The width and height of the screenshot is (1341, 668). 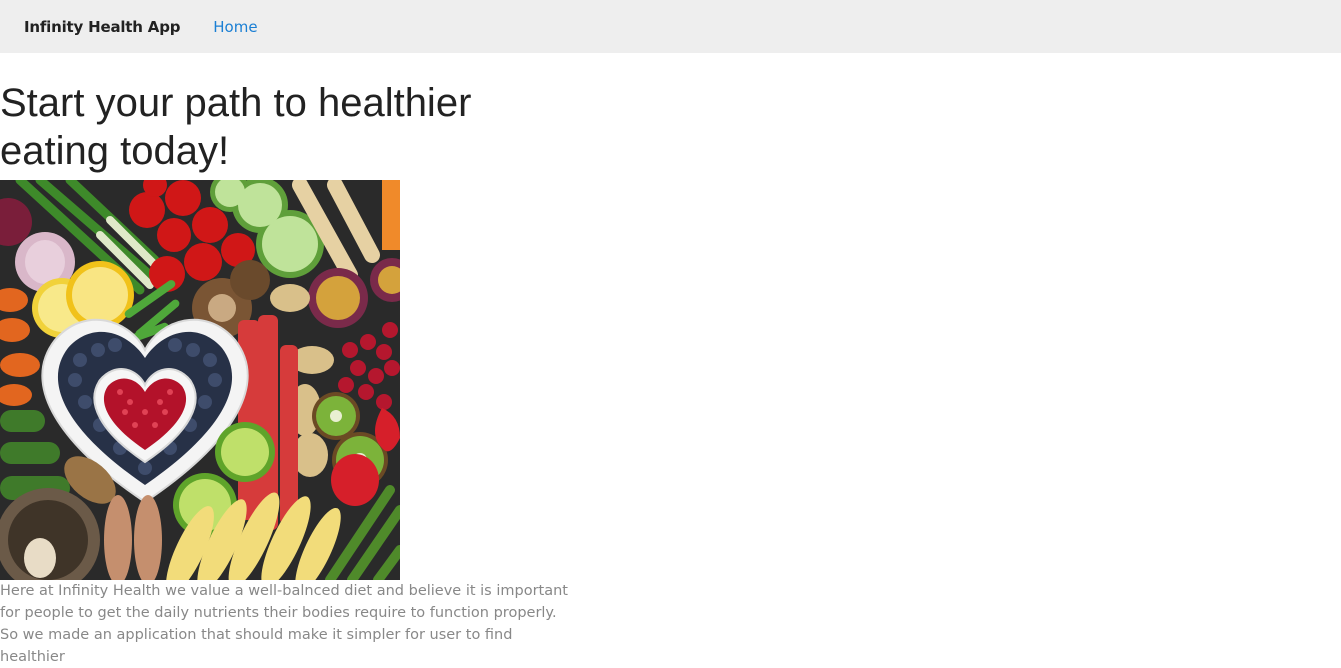 What do you see at coordinates (102, 27) in the screenshot?
I see `brand-link: Infinity Health App` at bounding box center [102, 27].